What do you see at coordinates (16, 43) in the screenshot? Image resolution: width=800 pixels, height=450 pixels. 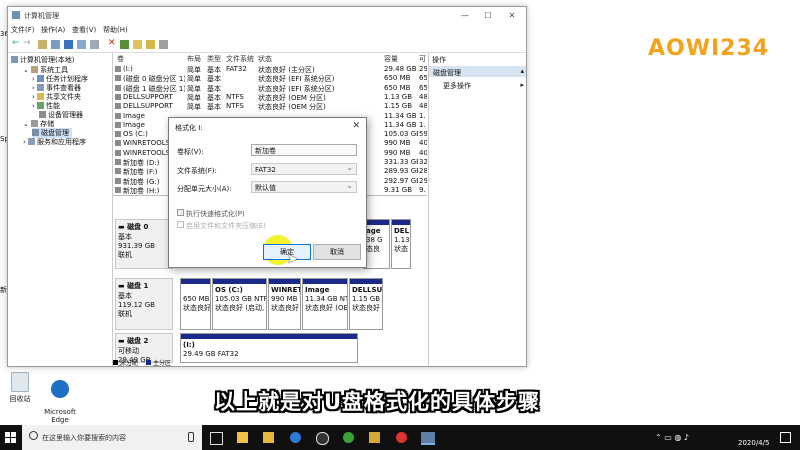 I see `back-icon: ←` at bounding box center [16, 43].